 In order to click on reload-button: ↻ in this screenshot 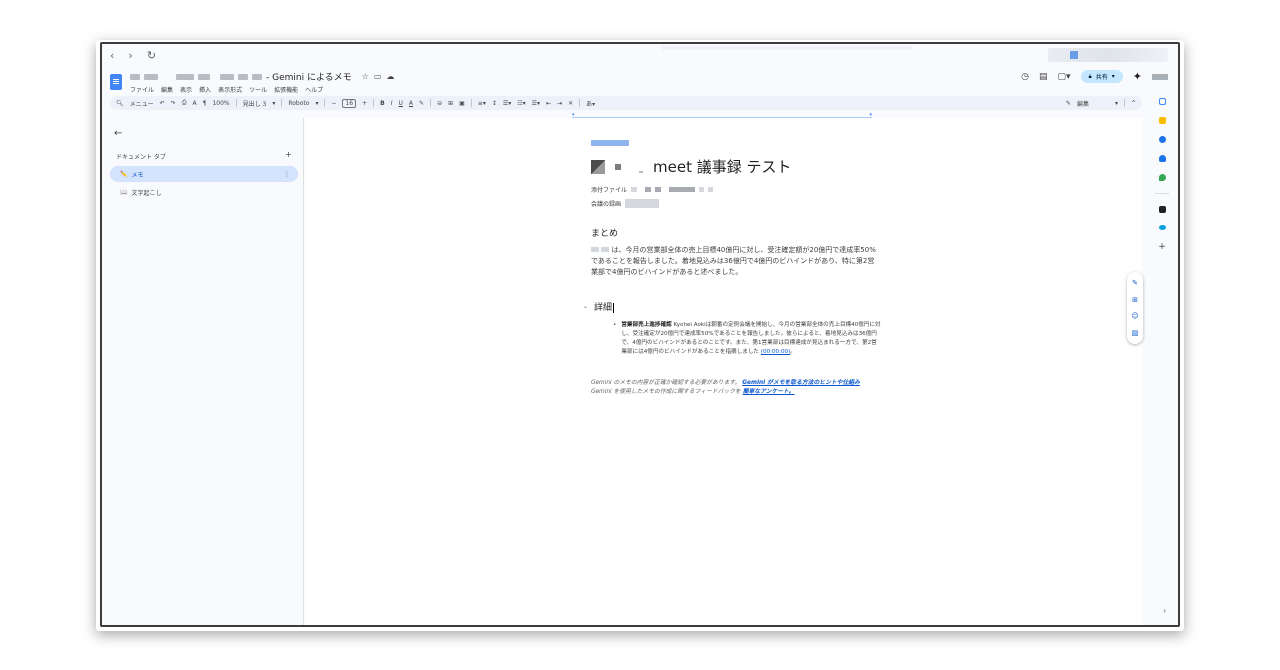, I will do `click(151, 55)`.